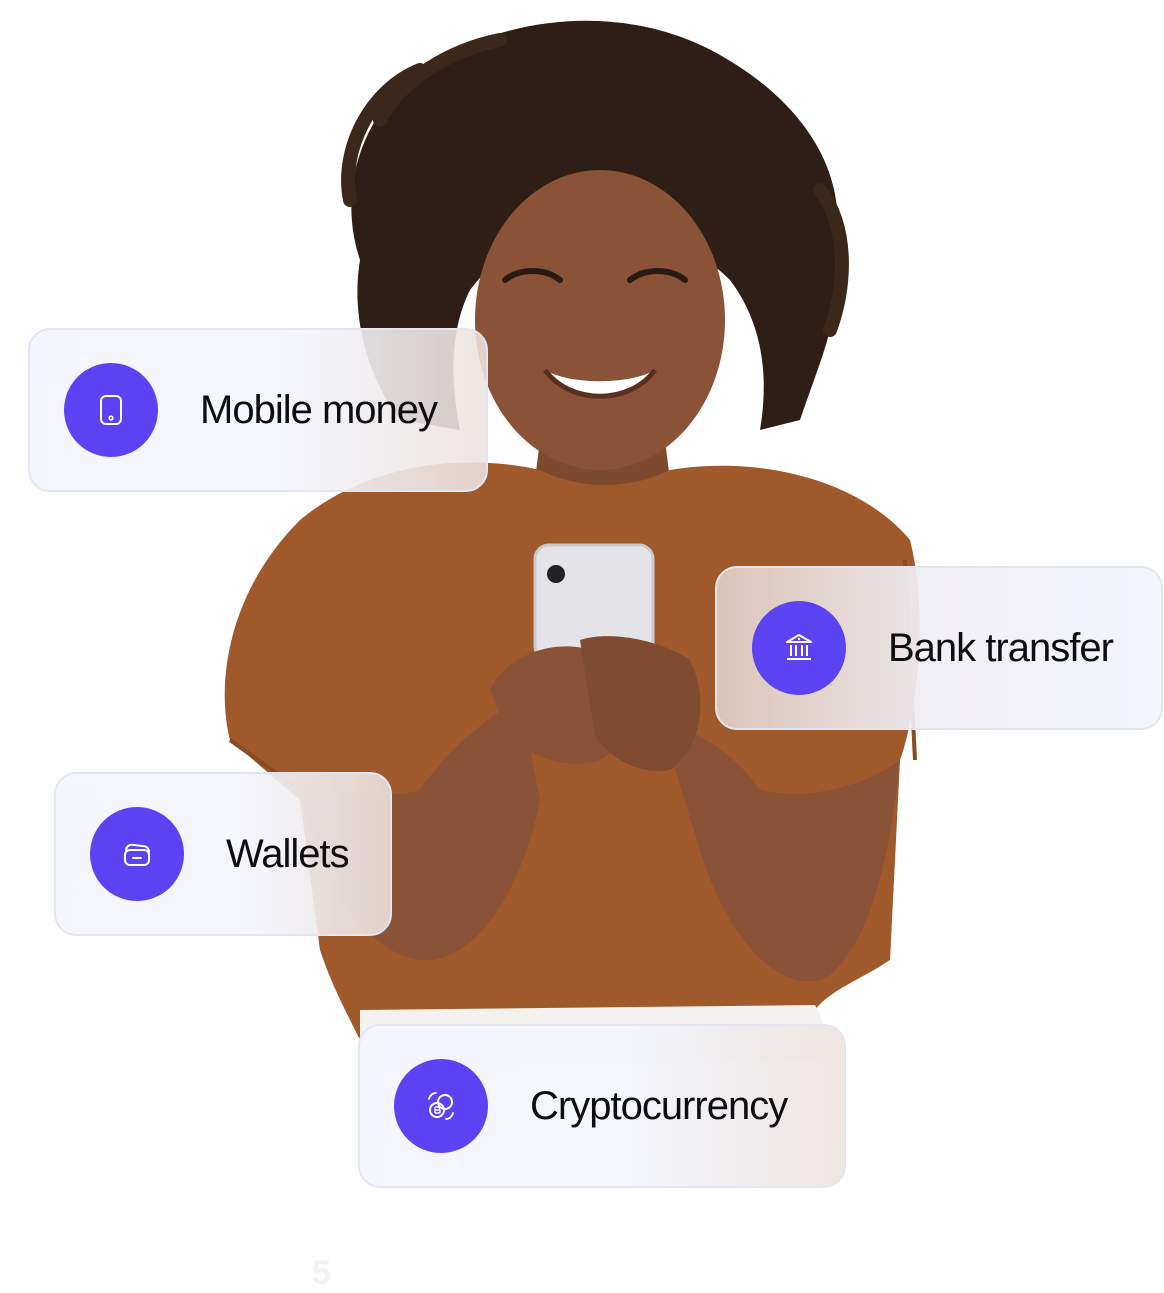 The height and width of the screenshot is (1293, 1164). I want to click on page-number: 5, so click(321, 1273).